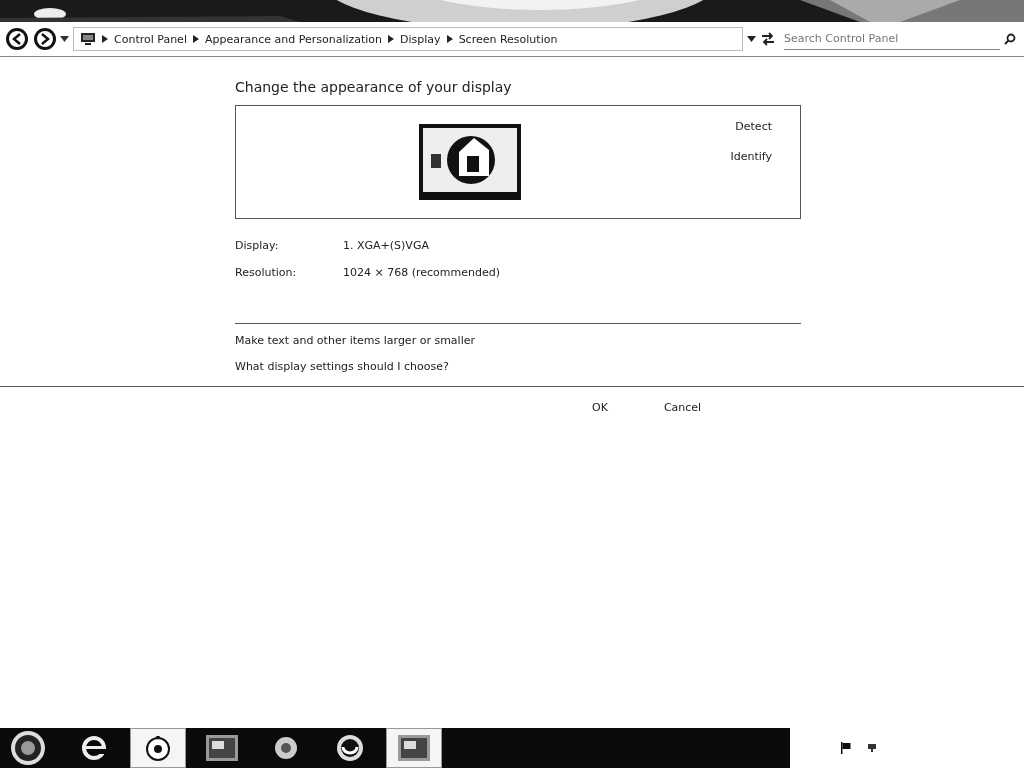 The height and width of the screenshot is (768, 1024). Describe the element at coordinates (350, 748) in the screenshot. I see `swirl-icon` at that location.